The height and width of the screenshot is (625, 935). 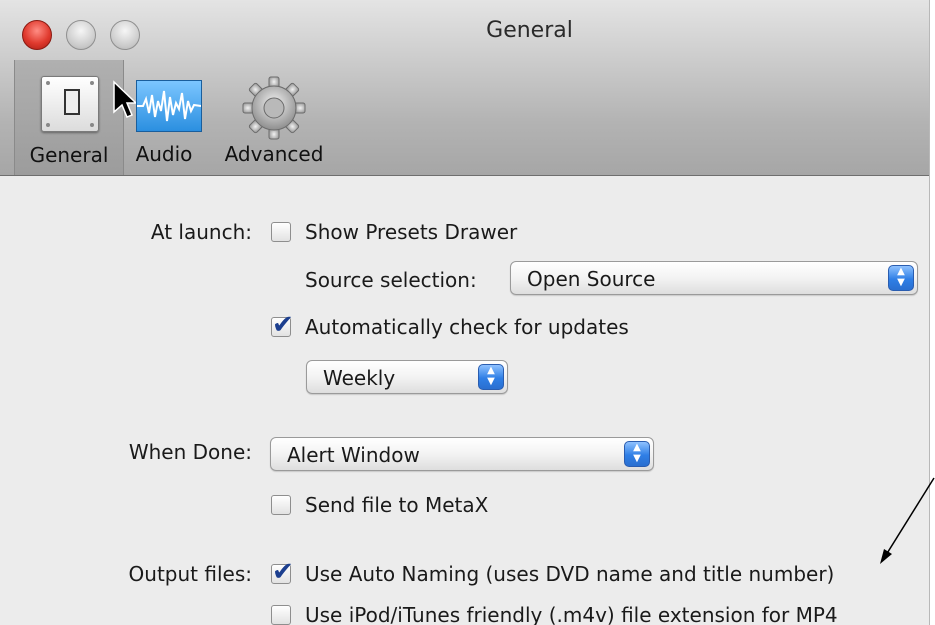 What do you see at coordinates (907, 520) in the screenshot?
I see `annotation-arrow-icon` at bounding box center [907, 520].